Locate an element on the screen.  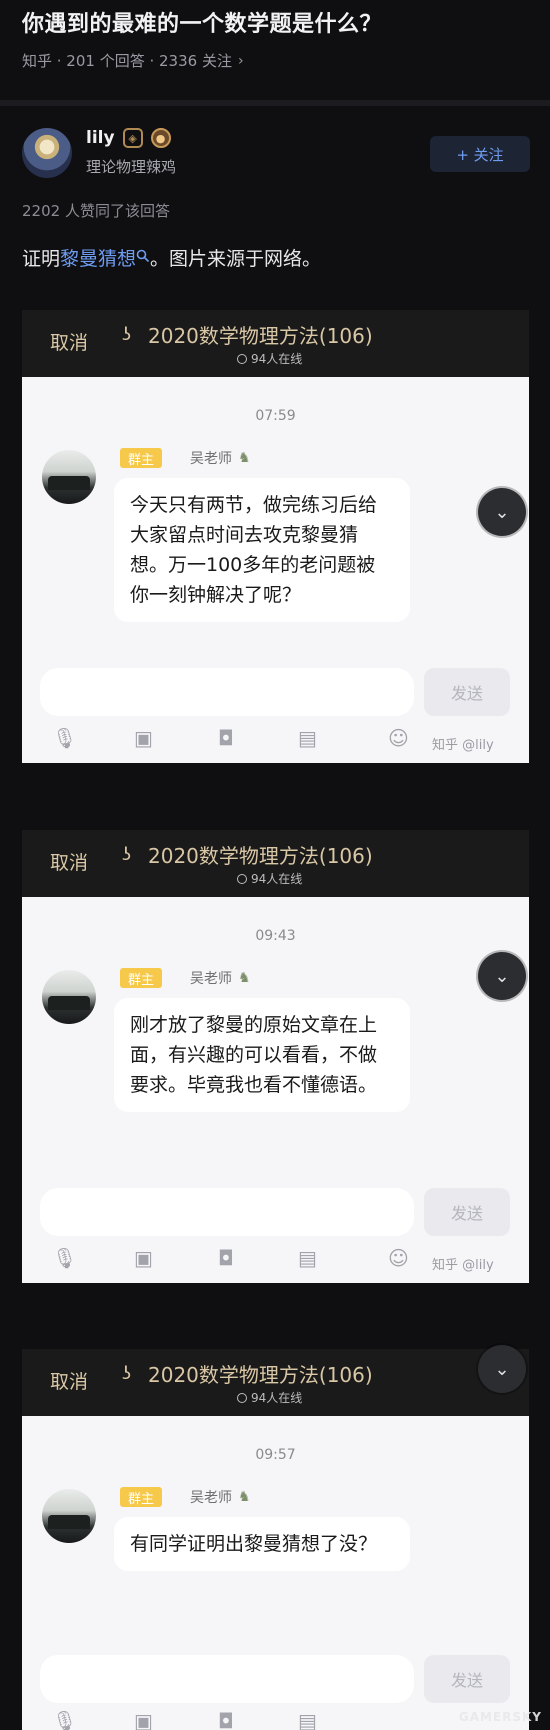
follow-button: + 关注 is located at coordinates (480, 154).